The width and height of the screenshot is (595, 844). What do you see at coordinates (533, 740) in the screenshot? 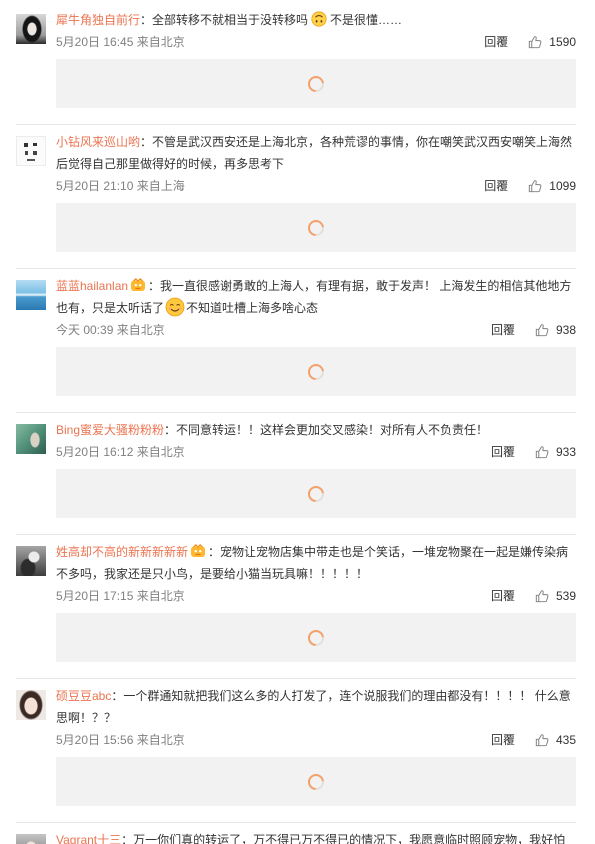
I see `comment-actions: 回覆 435` at bounding box center [533, 740].